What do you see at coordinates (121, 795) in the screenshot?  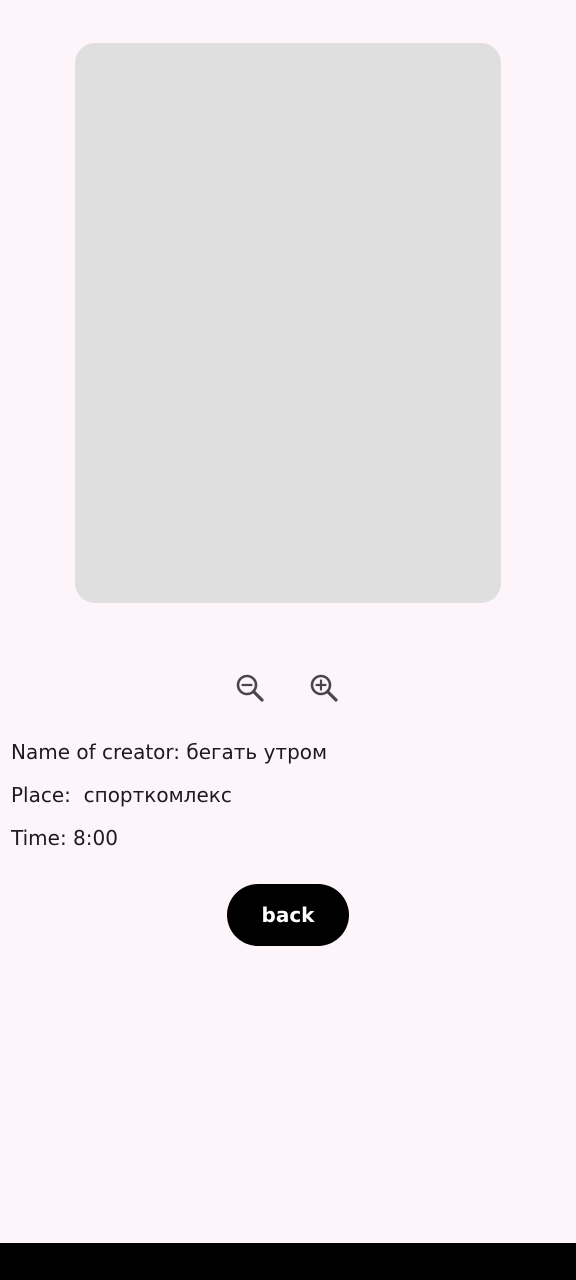 I see `place-text: Place: спорткомлекс` at bounding box center [121, 795].